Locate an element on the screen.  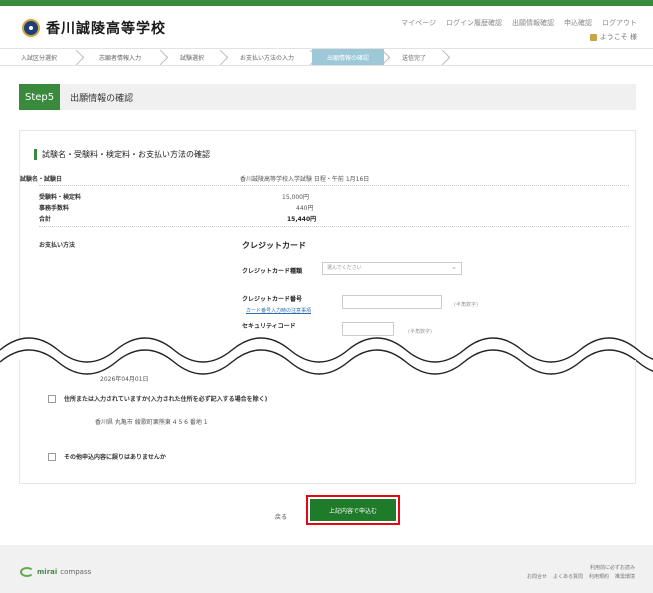
card-number-label: クレジットカード番号 is located at coordinates (272, 299).